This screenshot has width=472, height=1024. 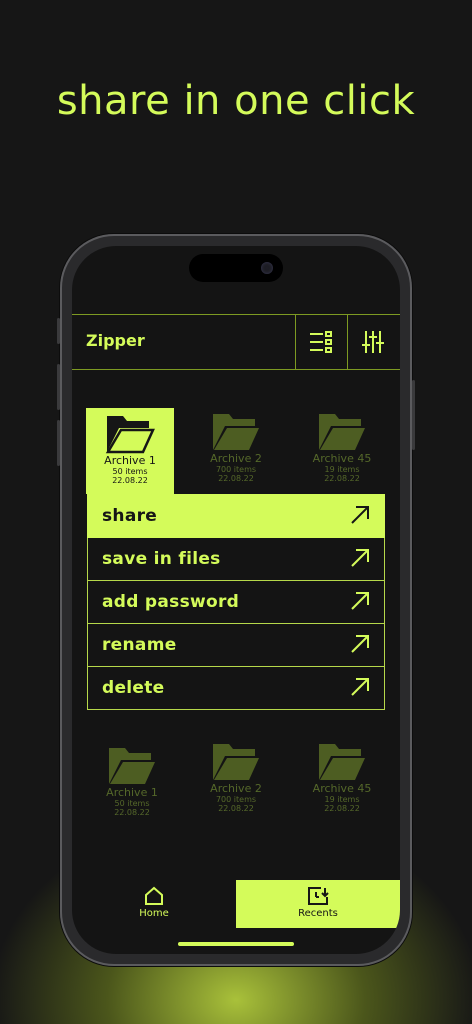 What do you see at coordinates (318, 913) in the screenshot?
I see `tab-label: Recents` at bounding box center [318, 913].